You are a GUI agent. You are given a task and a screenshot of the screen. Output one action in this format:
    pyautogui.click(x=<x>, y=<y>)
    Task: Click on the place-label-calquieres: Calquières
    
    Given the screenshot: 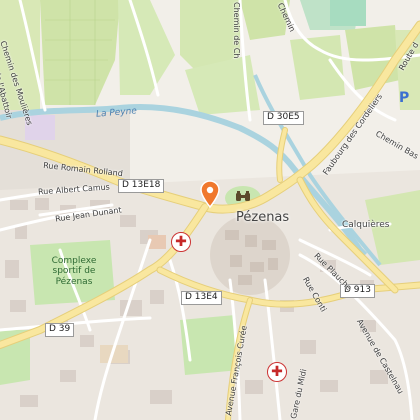 What is the action you would take?
    pyautogui.click(x=366, y=225)
    